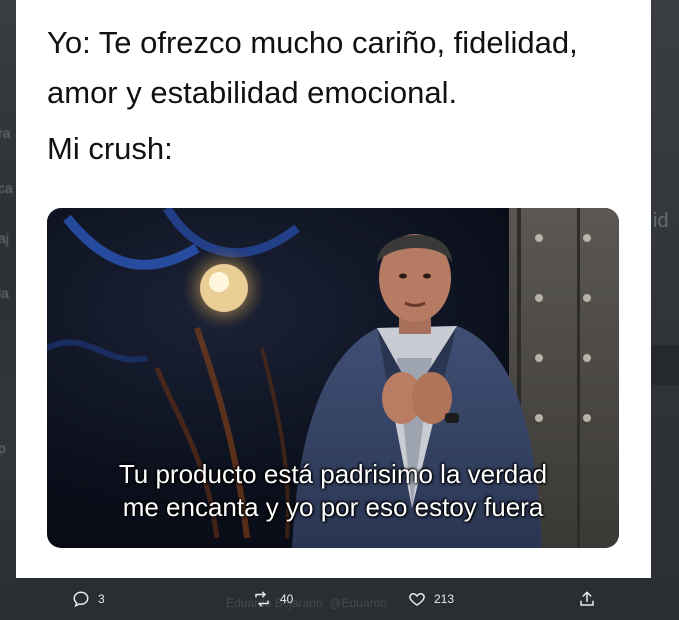  What do you see at coordinates (8, 310) in the screenshot?
I see `blurred-timeline-left: ra ca aj la p` at bounding box center [8, 310].